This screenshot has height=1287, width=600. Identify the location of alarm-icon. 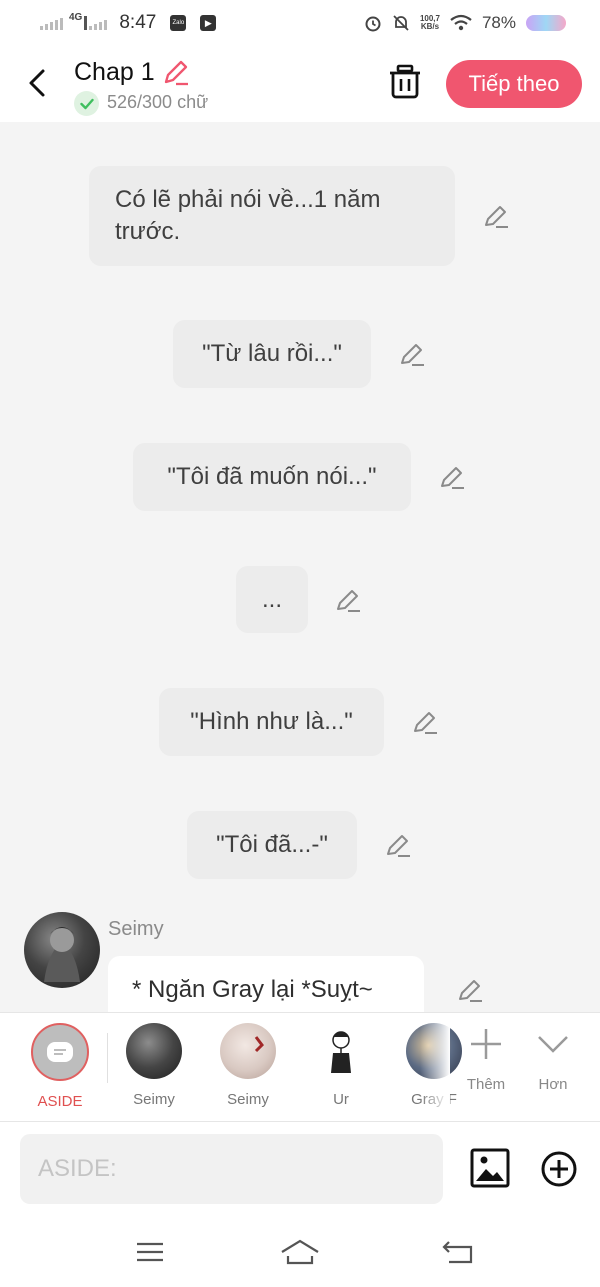
(373, 24).